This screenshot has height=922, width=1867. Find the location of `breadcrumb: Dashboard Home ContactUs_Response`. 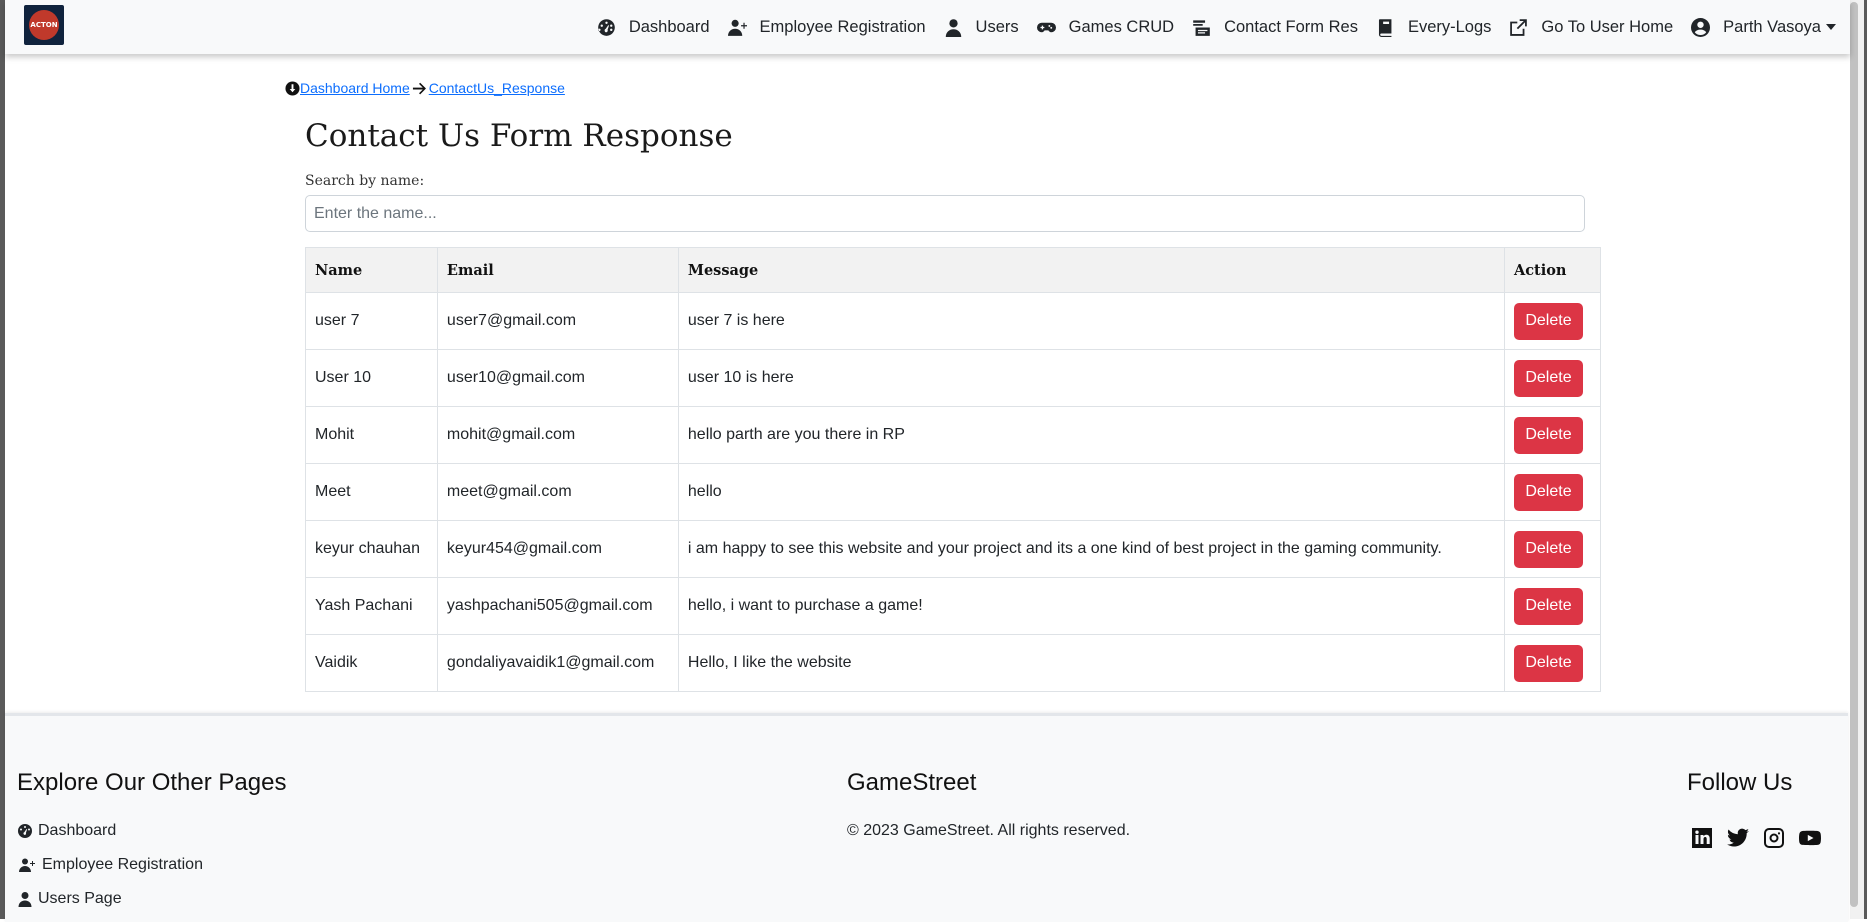

breadcrumb: Dashboard Home ContactUs_Response is located at coordinates (425, 88).